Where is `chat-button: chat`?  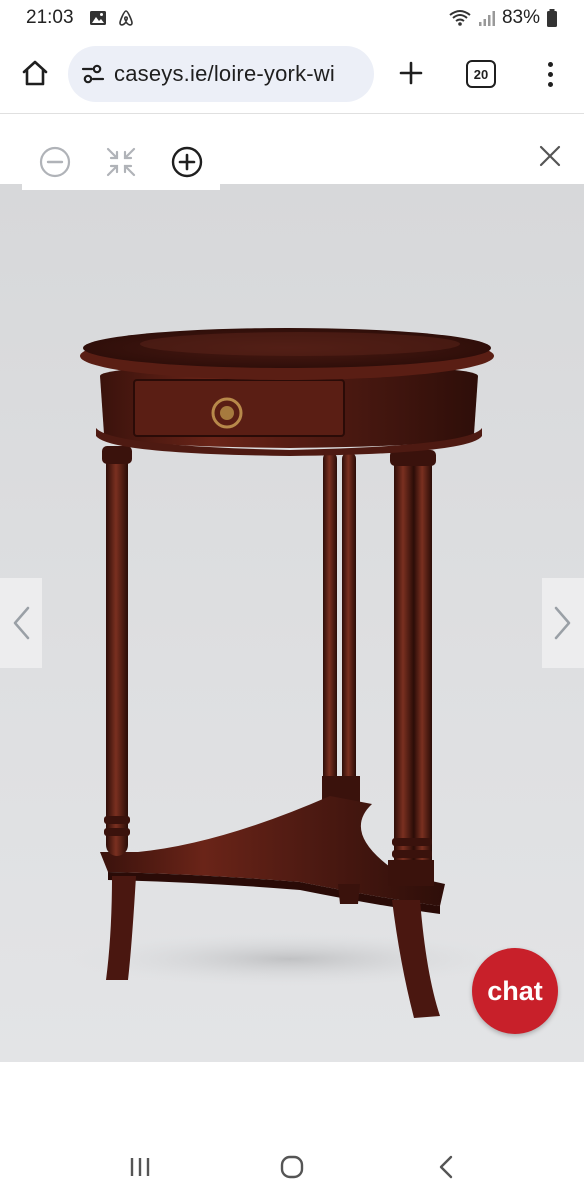
chat-button: chat is located at coordinates (515, 991).